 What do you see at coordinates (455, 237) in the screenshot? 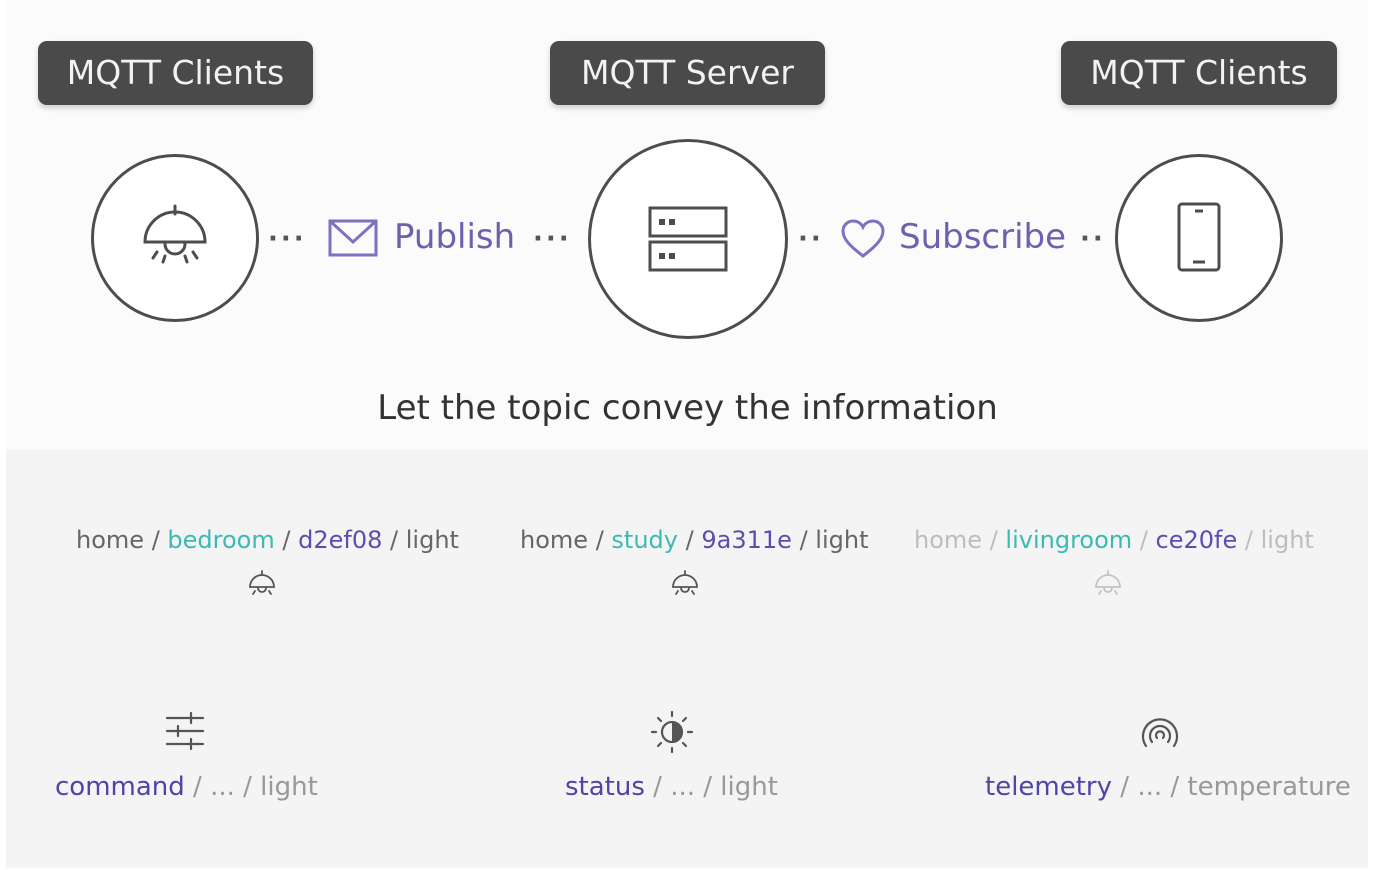
I see `publish-label: Publish` at bounding box center [455, 237].